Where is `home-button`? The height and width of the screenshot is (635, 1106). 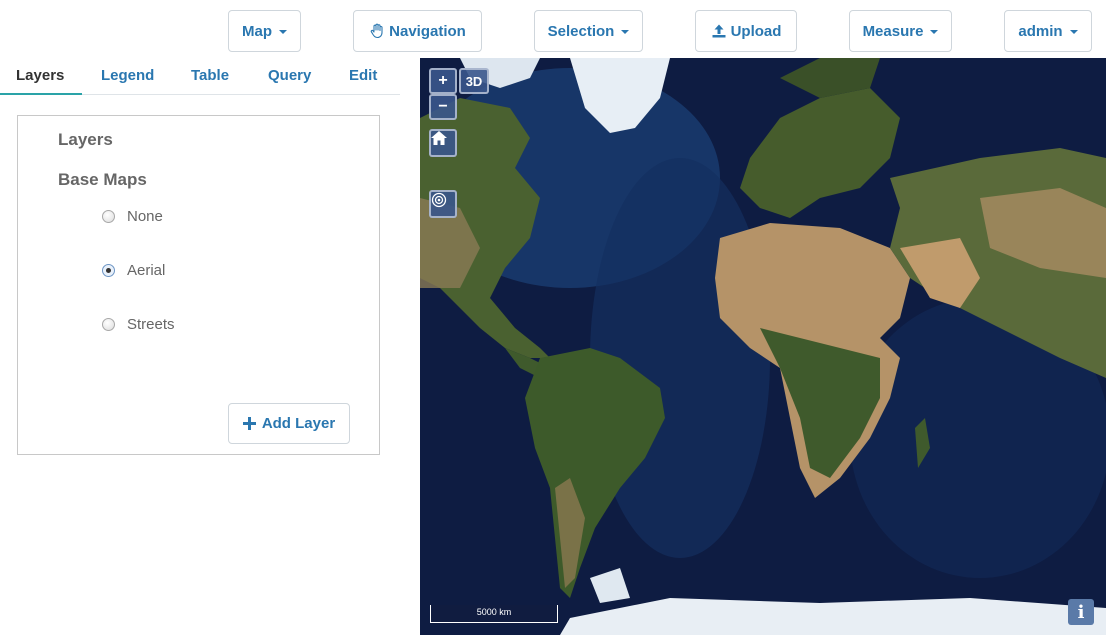
home-button is located at coordinates (443, 143).